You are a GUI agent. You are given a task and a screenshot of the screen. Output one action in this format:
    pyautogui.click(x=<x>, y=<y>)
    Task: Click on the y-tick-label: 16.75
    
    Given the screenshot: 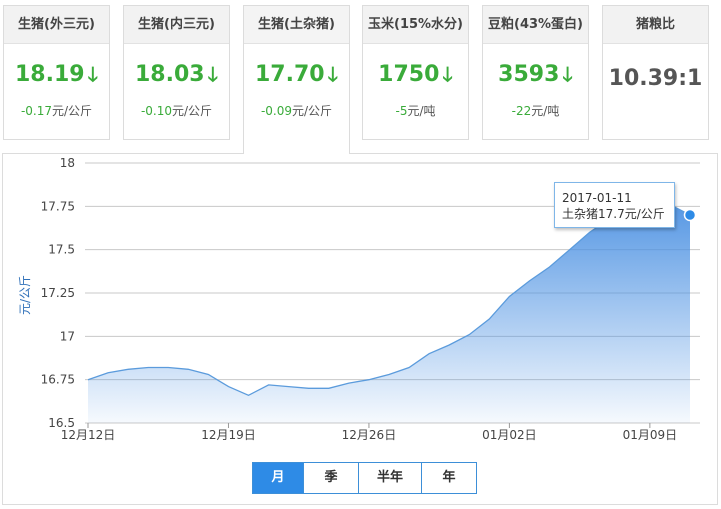 What is the action you would take?
    pyautogui.click(x=58, y=380)
    